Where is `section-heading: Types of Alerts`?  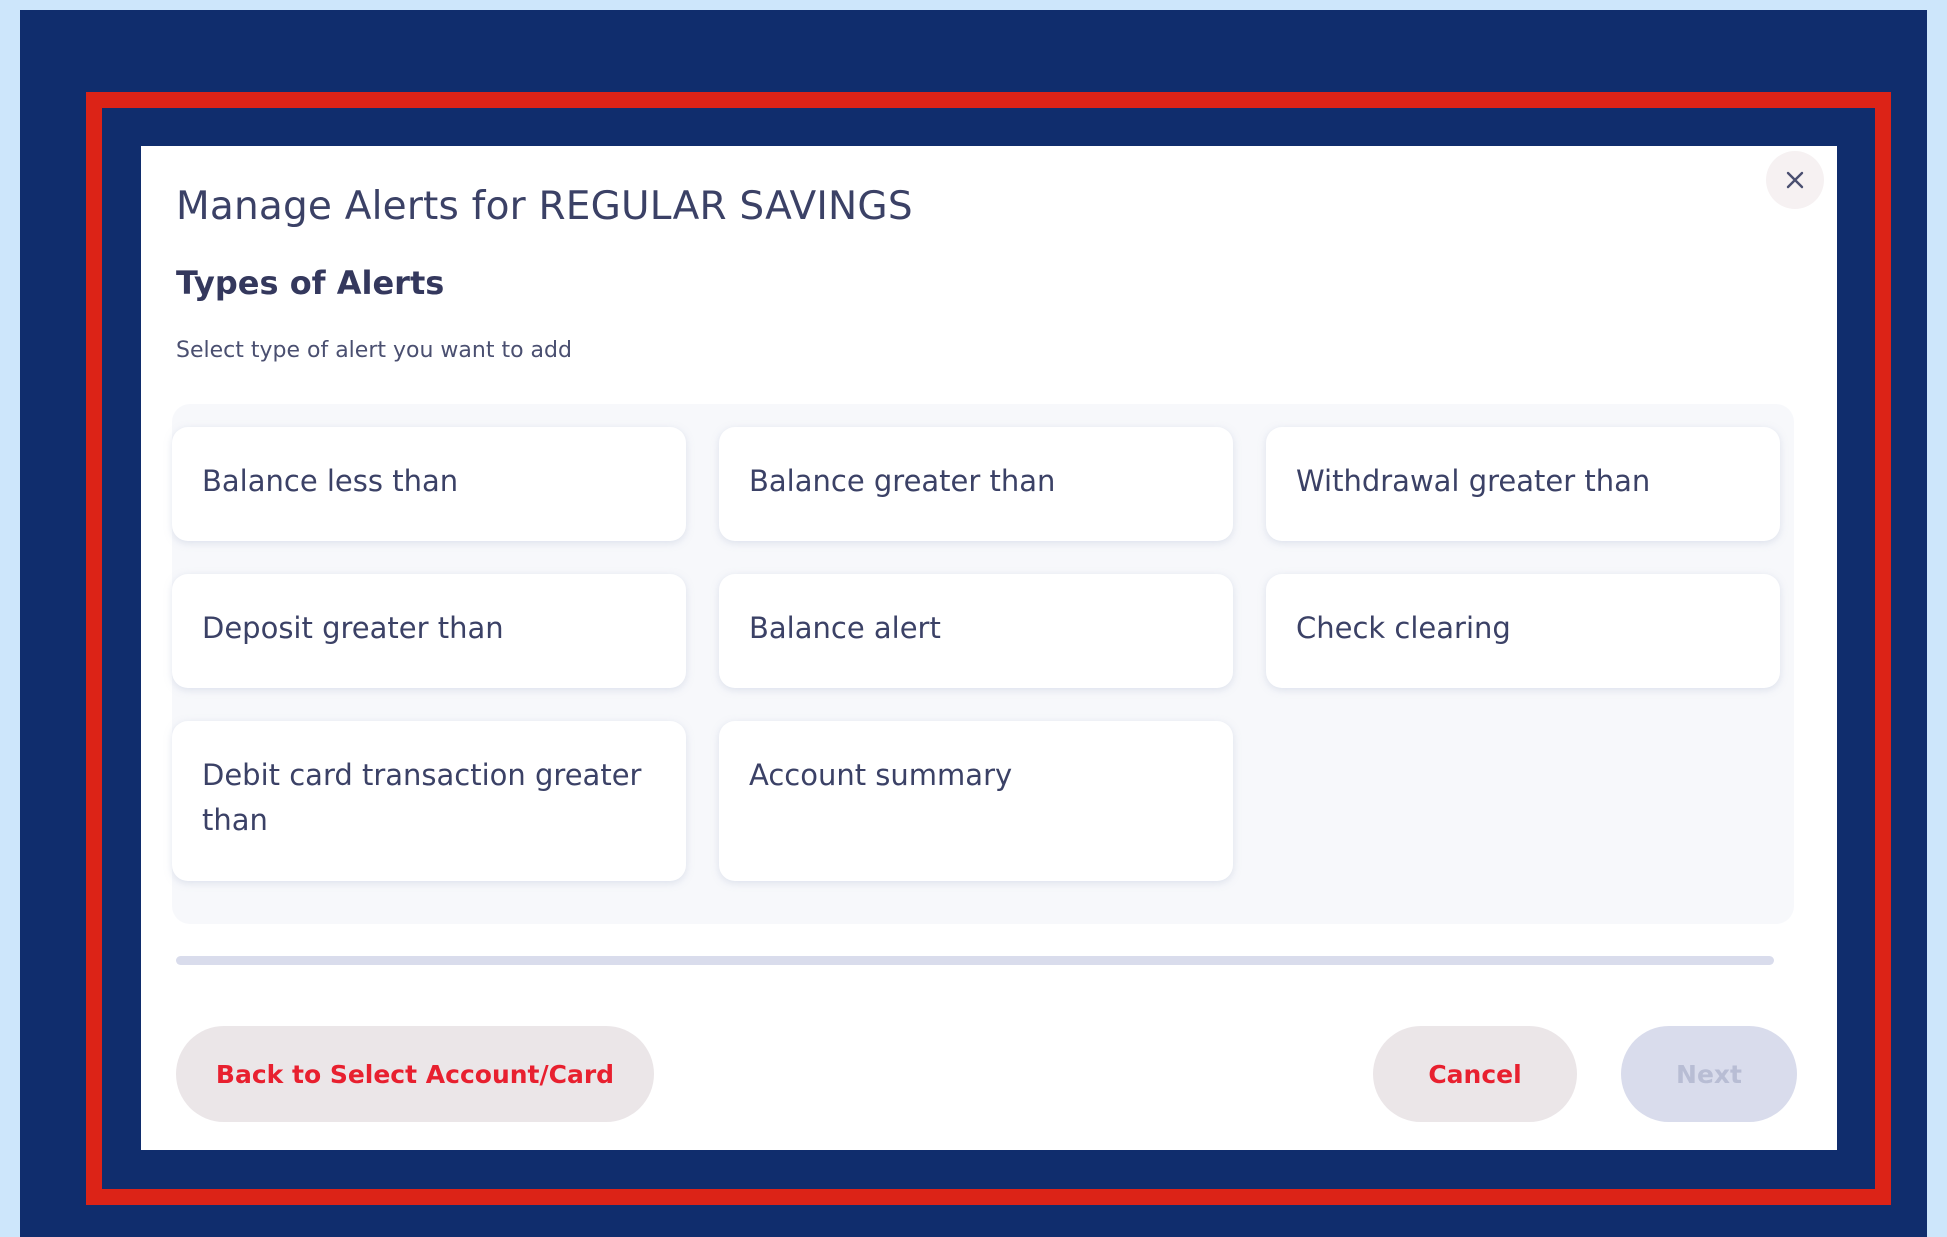
section-heading: Types of Alerts is located at coordinates (310, 283).